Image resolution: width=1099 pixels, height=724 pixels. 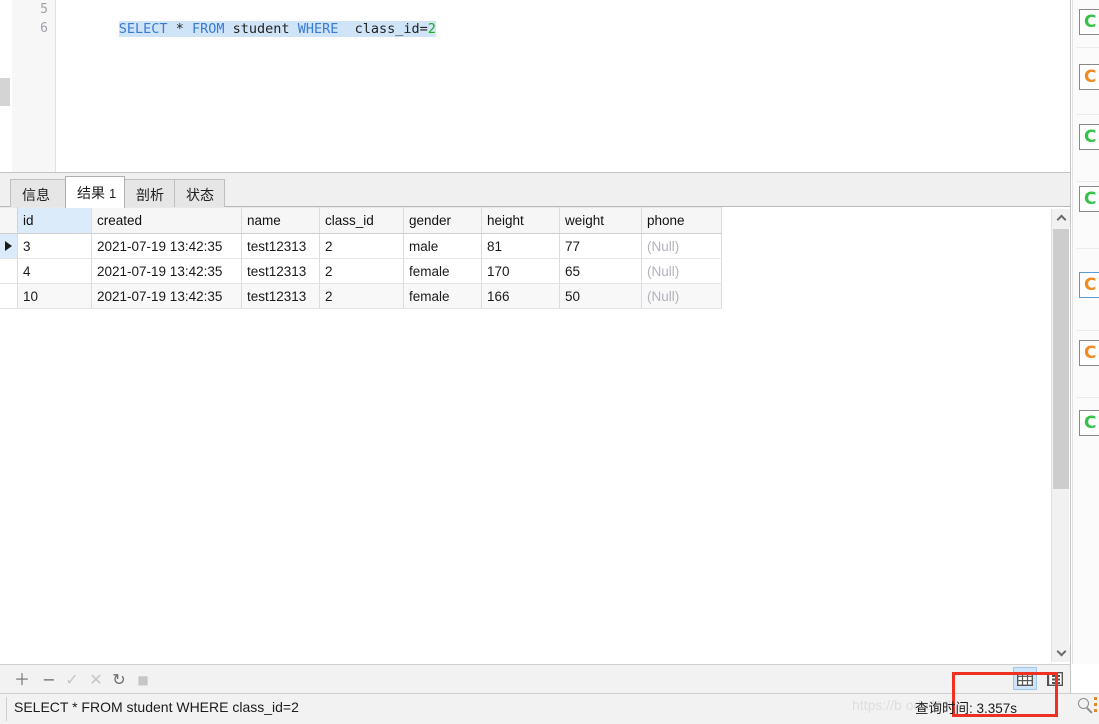 I want to click on row-header-corner, so click(x=9, y=220).